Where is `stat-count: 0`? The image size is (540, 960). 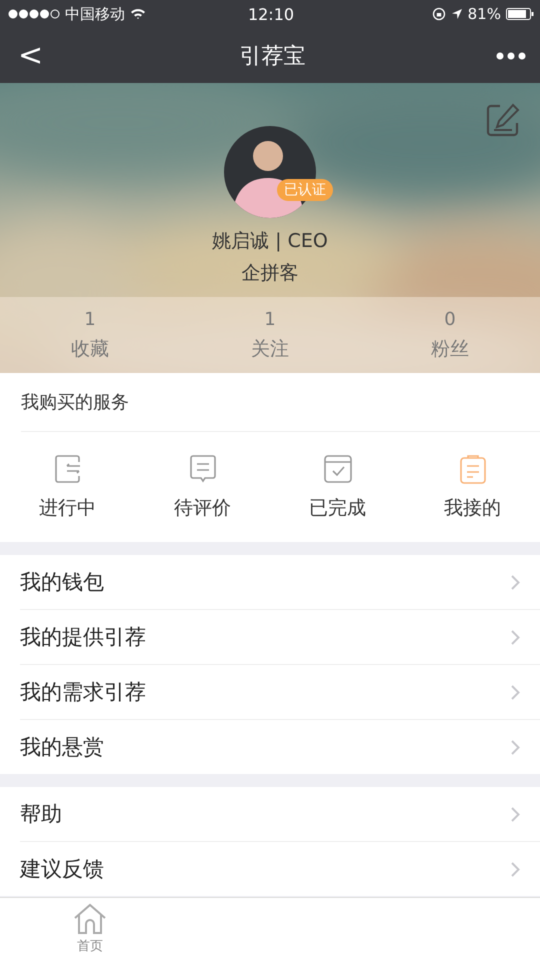 stat-count: 0 is located at coordinates (450, 319).